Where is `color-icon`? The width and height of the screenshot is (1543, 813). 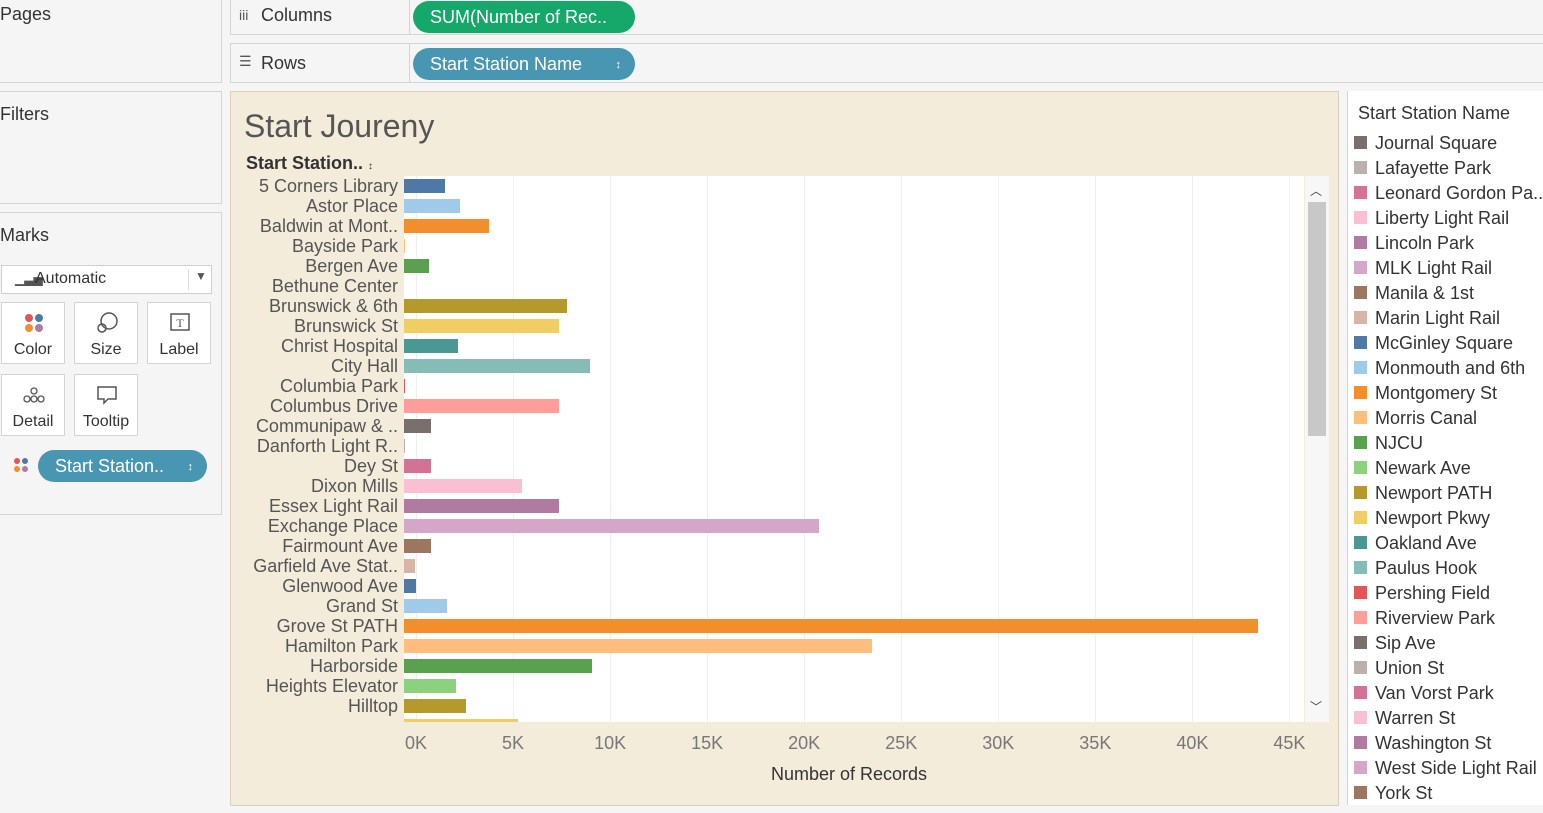
color-icon is located at coordinates (34, 323).